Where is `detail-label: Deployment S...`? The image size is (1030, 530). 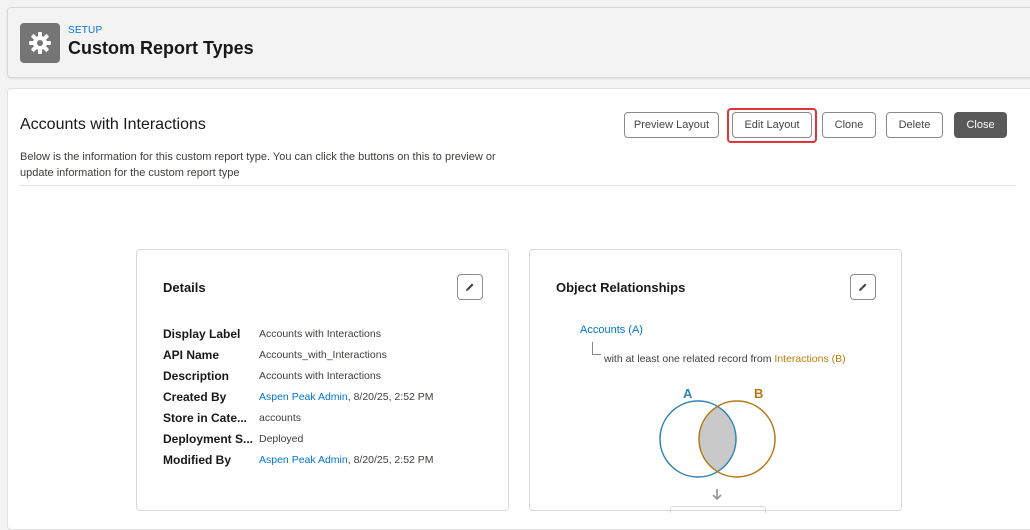 detail-label: Deployment S... is located at coordinates (208, 439).